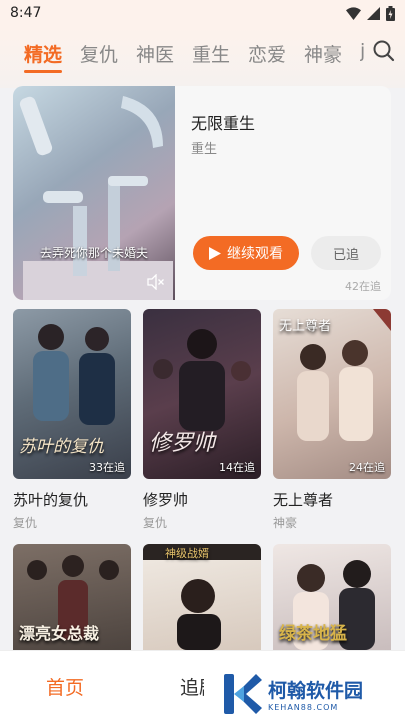  What do you see at coordinates (202, 394) in the screenshot?
I see `drama-poster: 修罗帅 14在追` at bounding box center [202, 394].